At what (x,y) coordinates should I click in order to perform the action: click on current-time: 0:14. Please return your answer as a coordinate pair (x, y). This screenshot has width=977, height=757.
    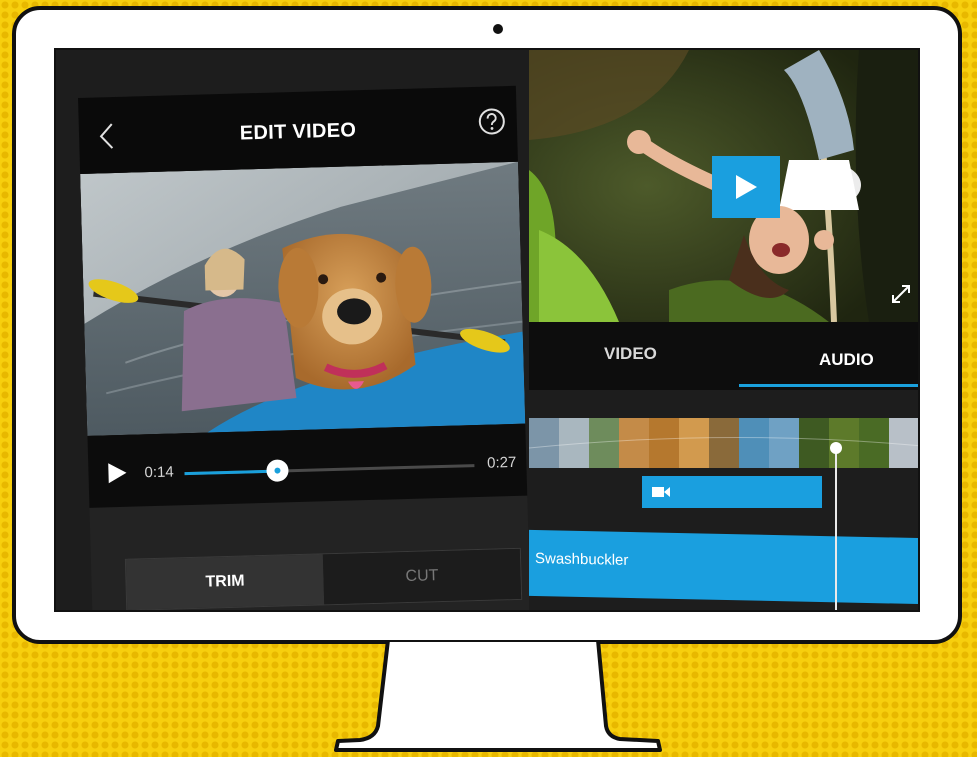
    Looking at the image, I should click on (159, 472).